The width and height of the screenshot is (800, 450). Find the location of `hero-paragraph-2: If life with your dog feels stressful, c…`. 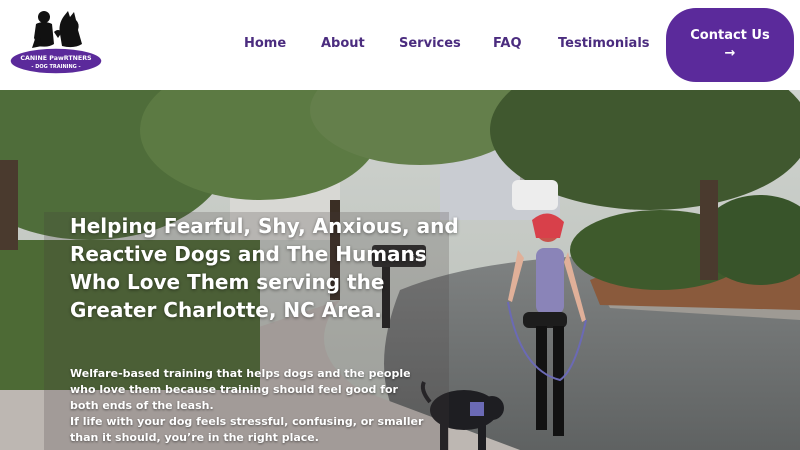

hero-paragraph-2: If life with your dog feels stressful, c… is located at coordinates (247, 429).